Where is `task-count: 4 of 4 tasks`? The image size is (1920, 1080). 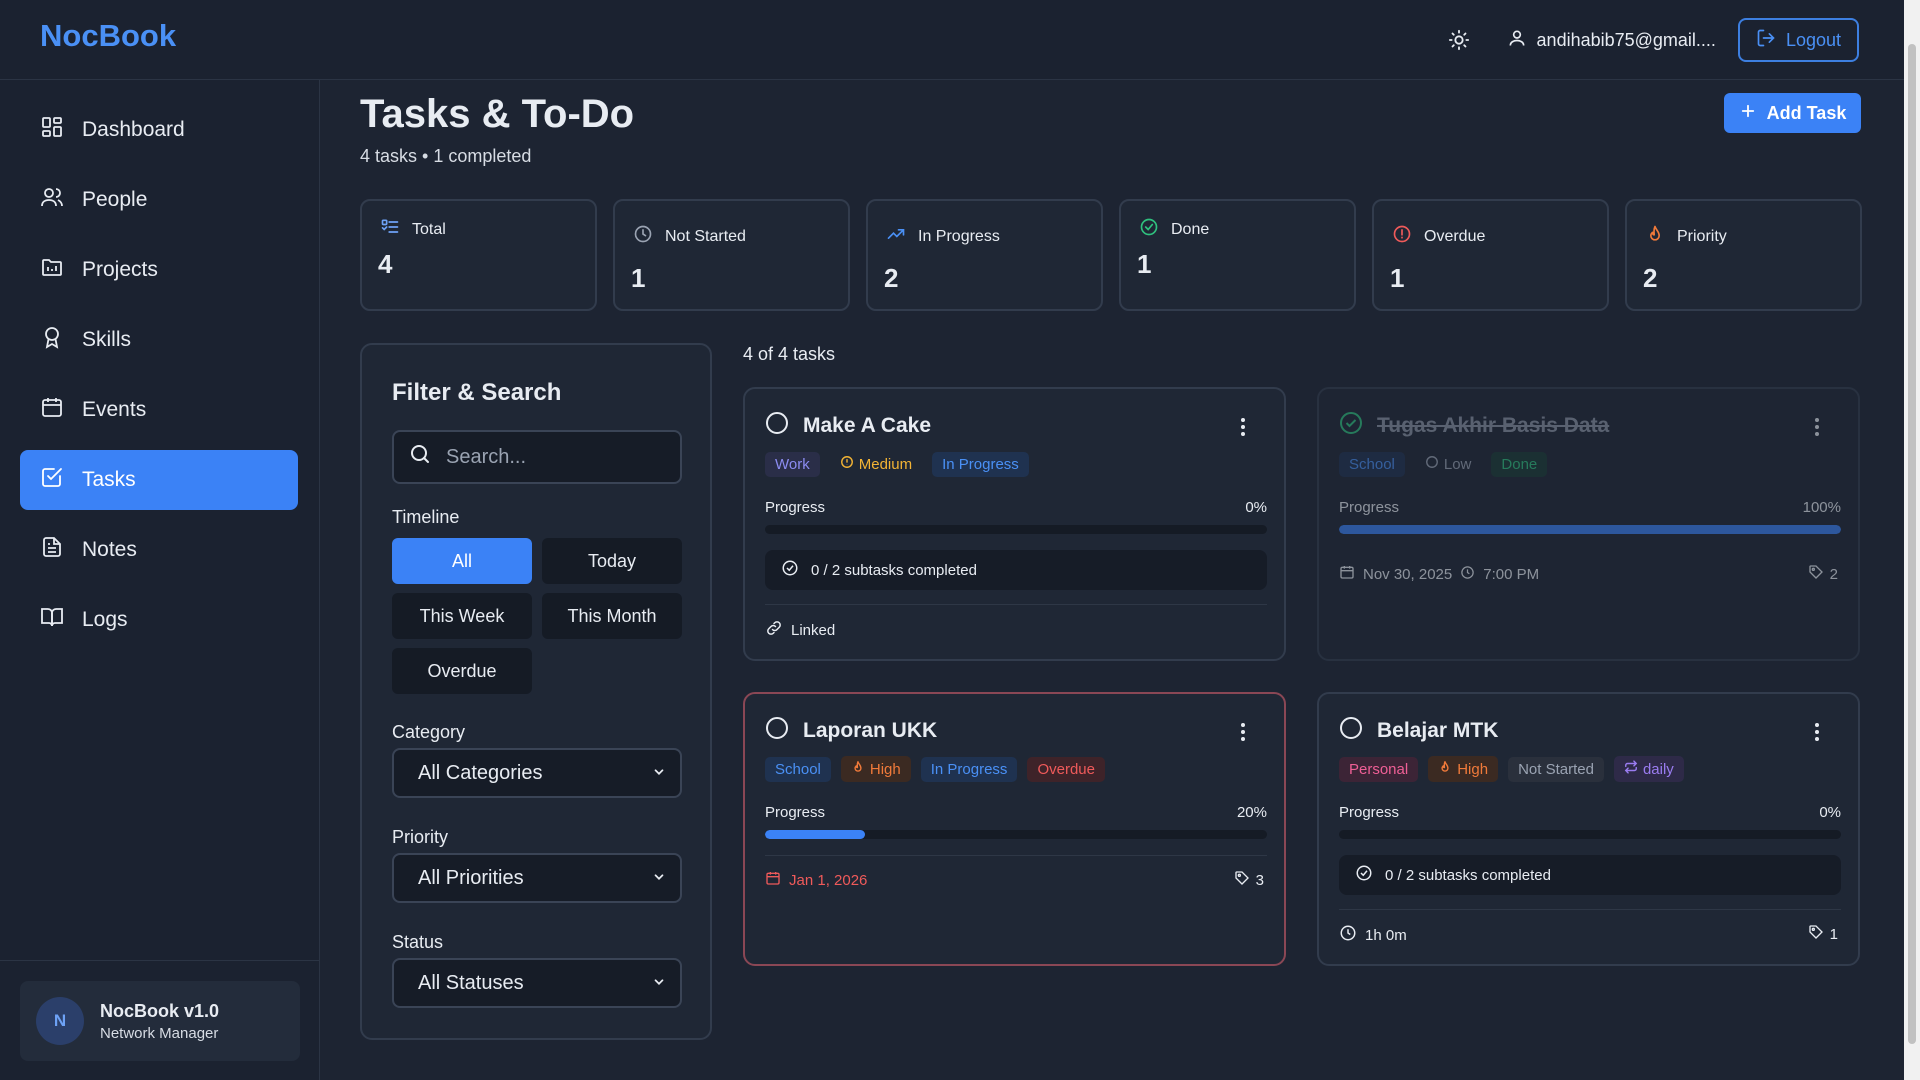
task-count: 4 of 4 tasks is located at coordinates (789, 354).